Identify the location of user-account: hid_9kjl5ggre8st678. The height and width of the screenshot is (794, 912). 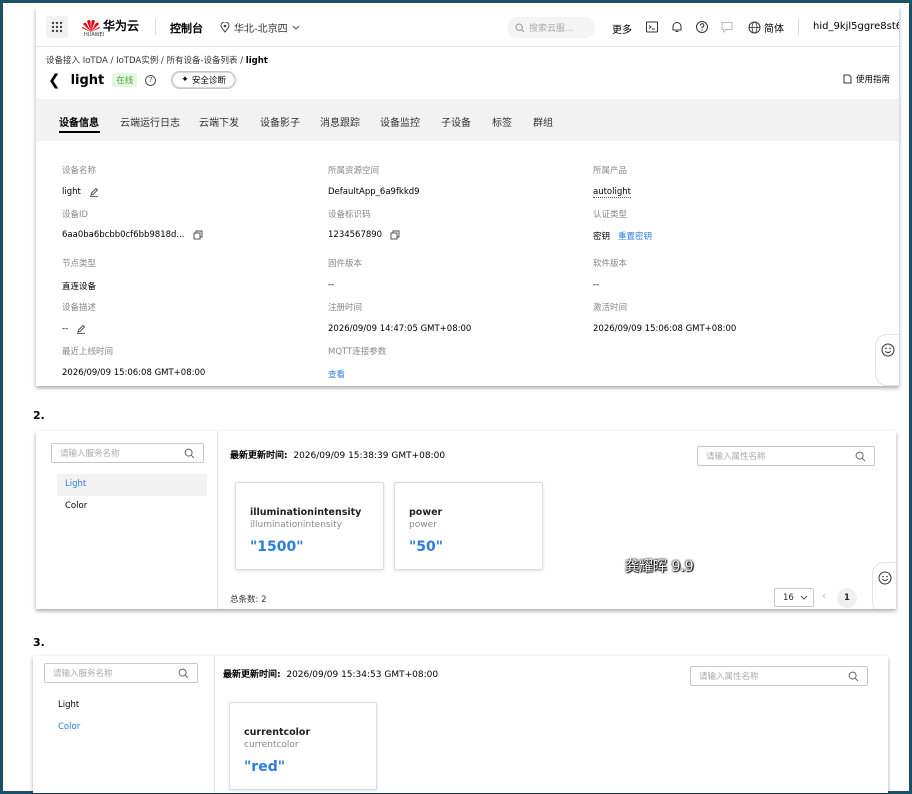
(856, 26).